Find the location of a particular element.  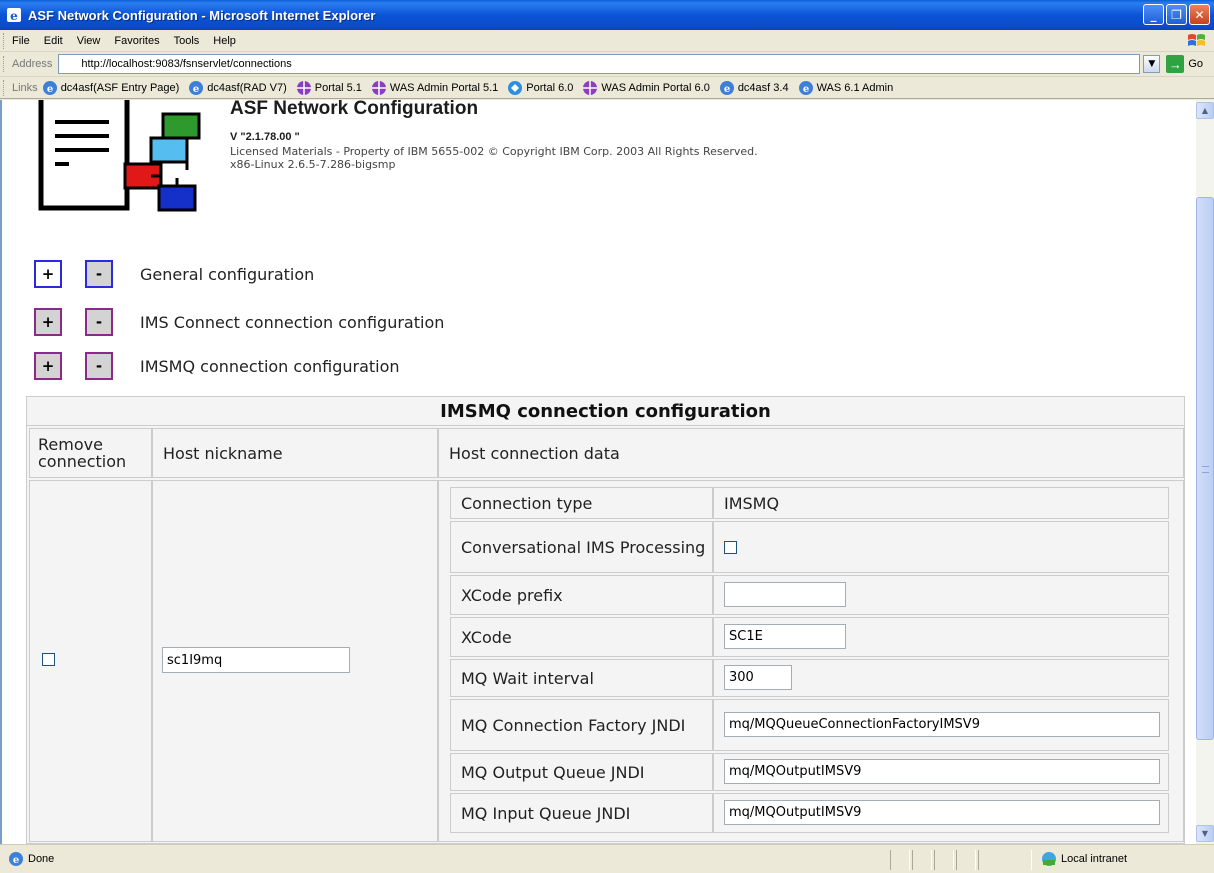

xcode-prefix-input is located at coordinates (785, 594).